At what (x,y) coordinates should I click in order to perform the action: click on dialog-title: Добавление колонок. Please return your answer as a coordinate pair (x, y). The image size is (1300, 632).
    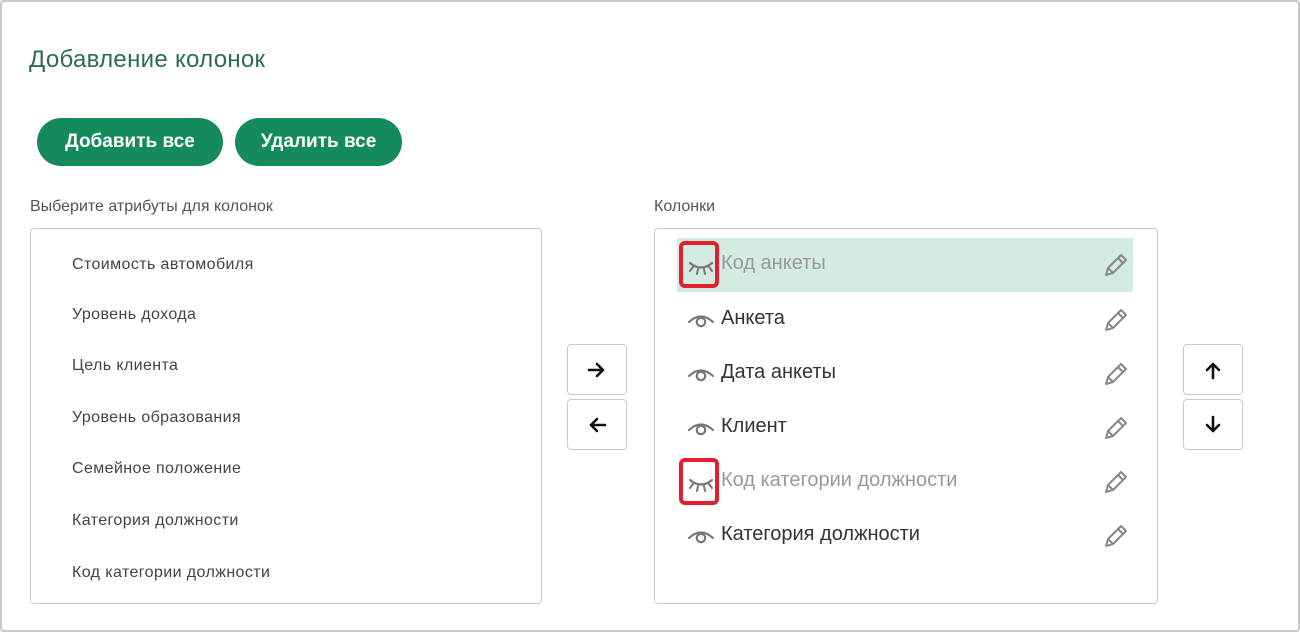
    Looking at the image, I should click on (147, 59).